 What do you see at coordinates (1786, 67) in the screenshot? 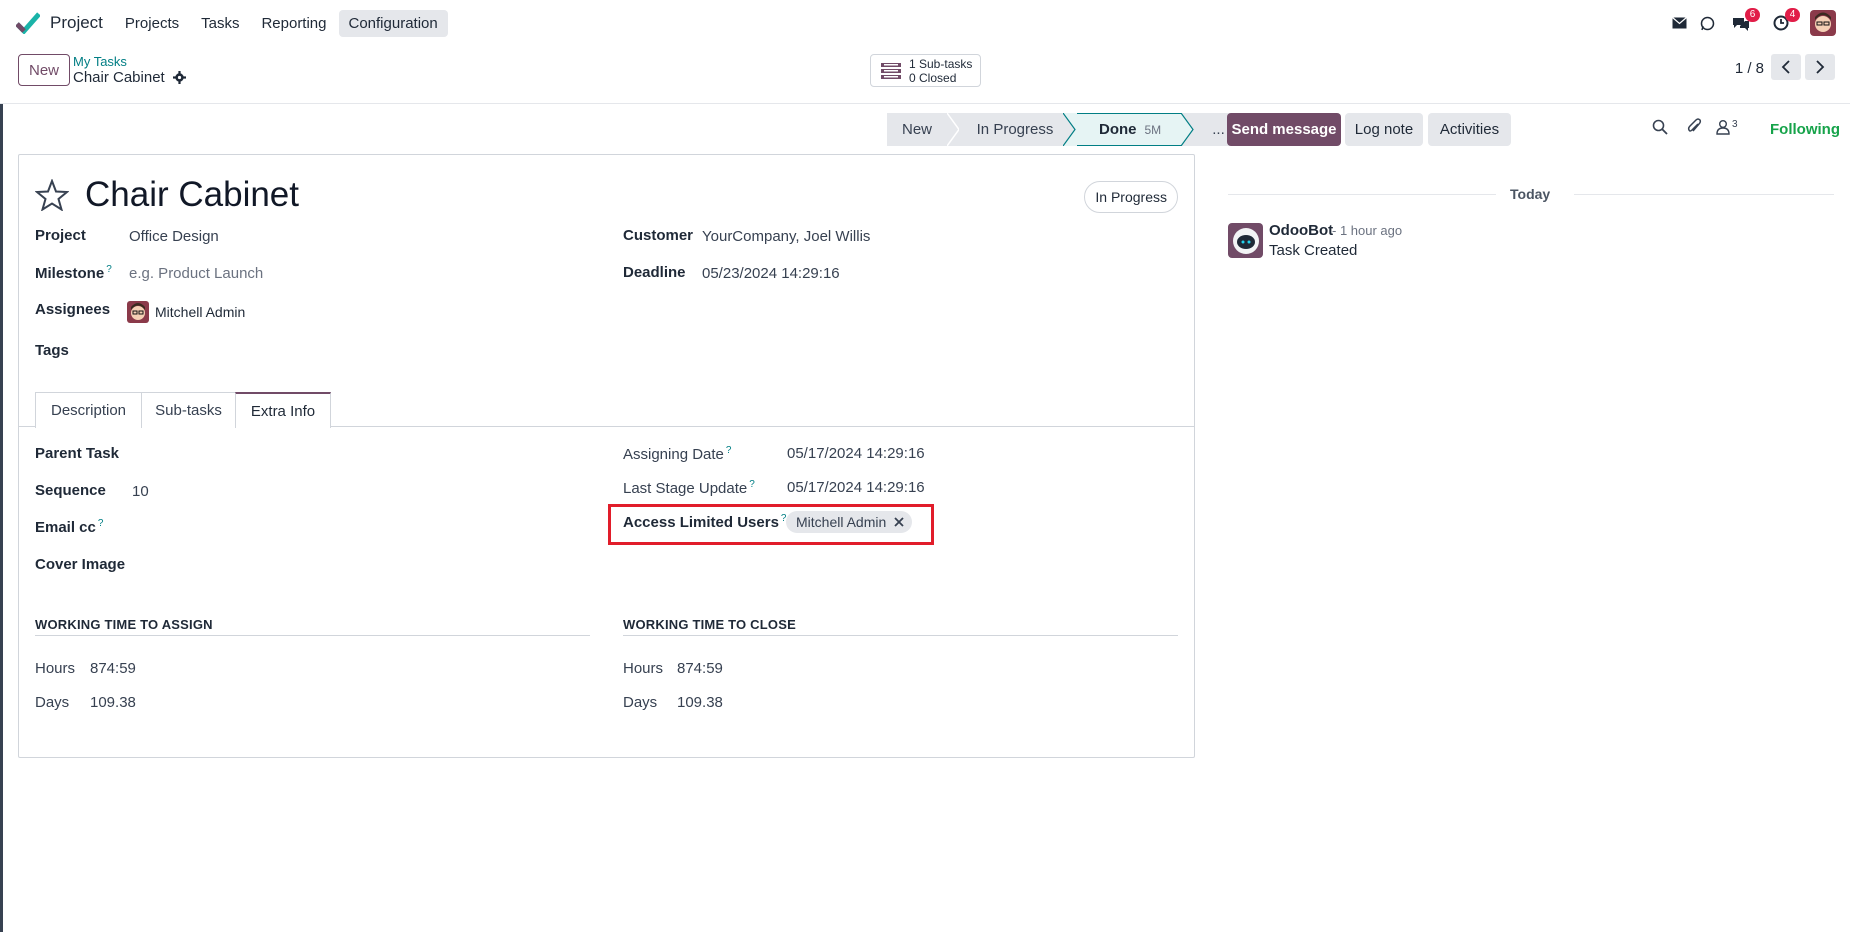
I see `pager-previous-button` at bounding box center [1786, 67].